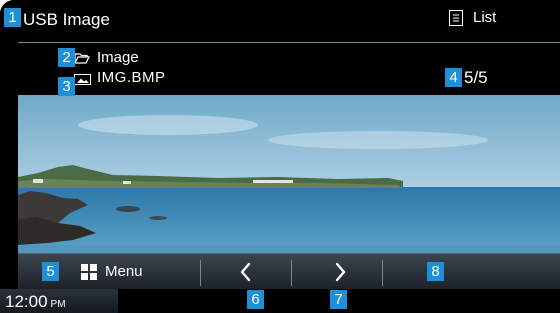  Describe the element at coordinates (82, 79) in the screenshot. I see `image-file-icon` at that location.